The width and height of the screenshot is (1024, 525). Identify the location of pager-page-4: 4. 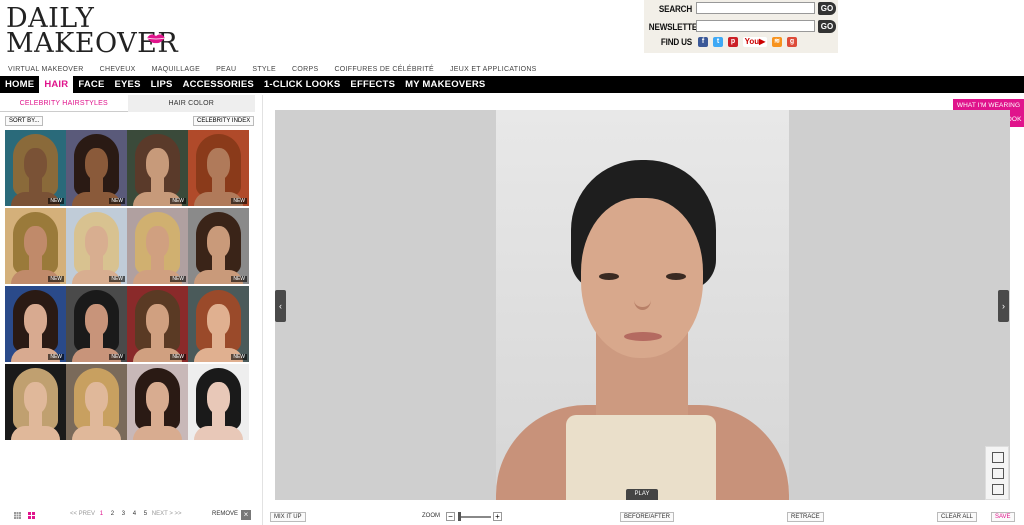
(134, 514).